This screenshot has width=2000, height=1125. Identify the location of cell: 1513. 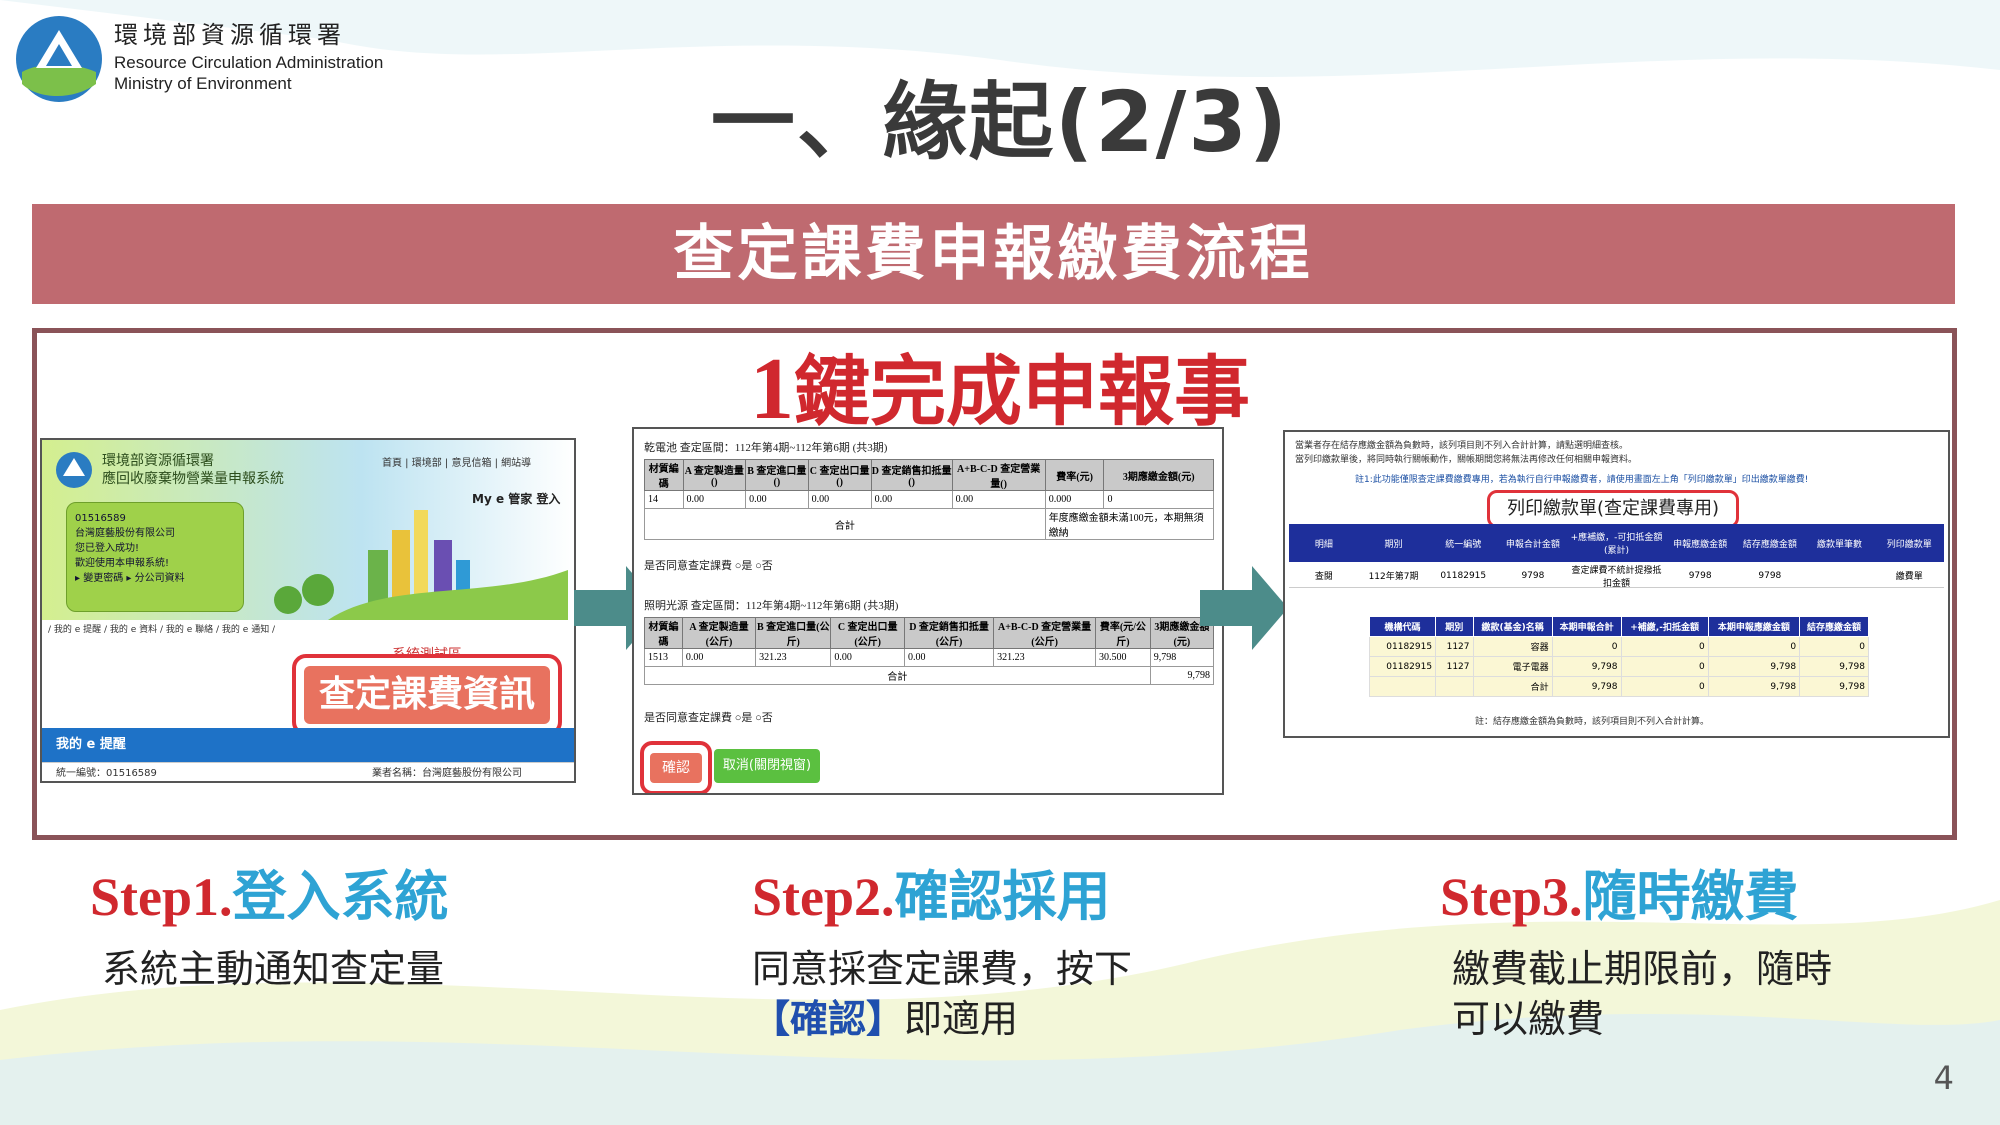
(663, 657).